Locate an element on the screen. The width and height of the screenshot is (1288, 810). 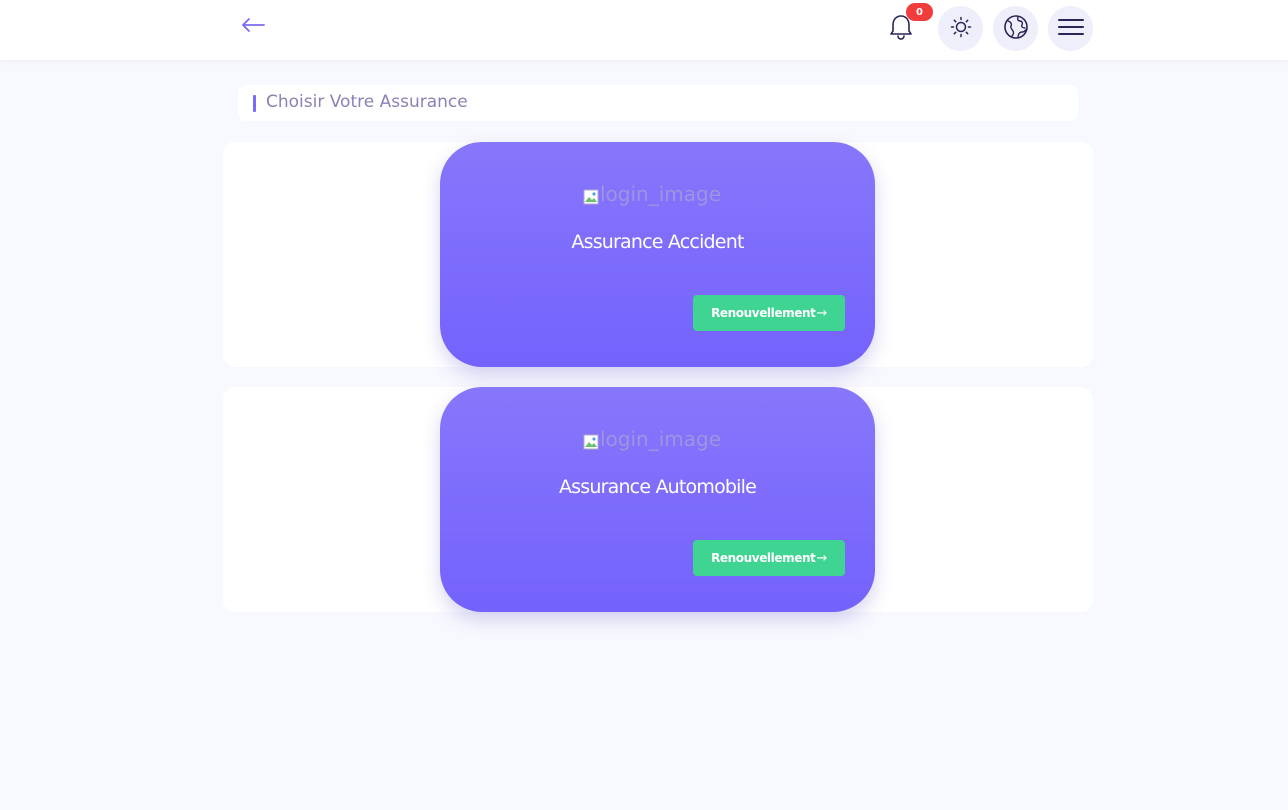
back-button is located at coordinates (253, 27).